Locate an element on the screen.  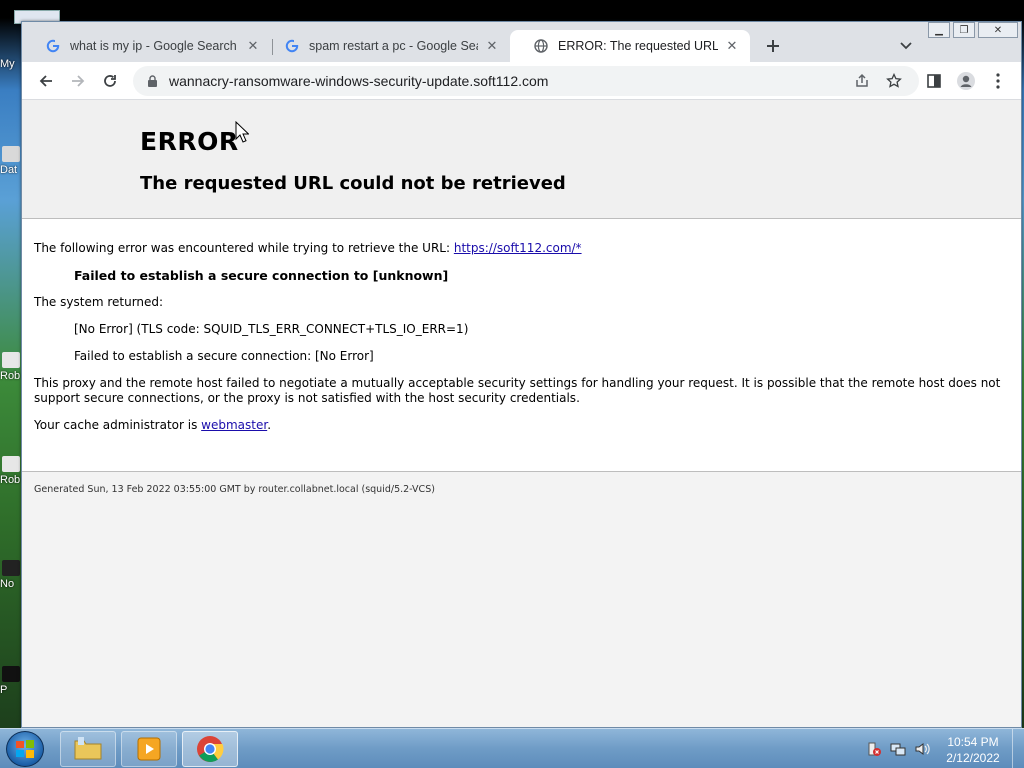
close-window-button: ✕ is located at coordinates (998, 30).